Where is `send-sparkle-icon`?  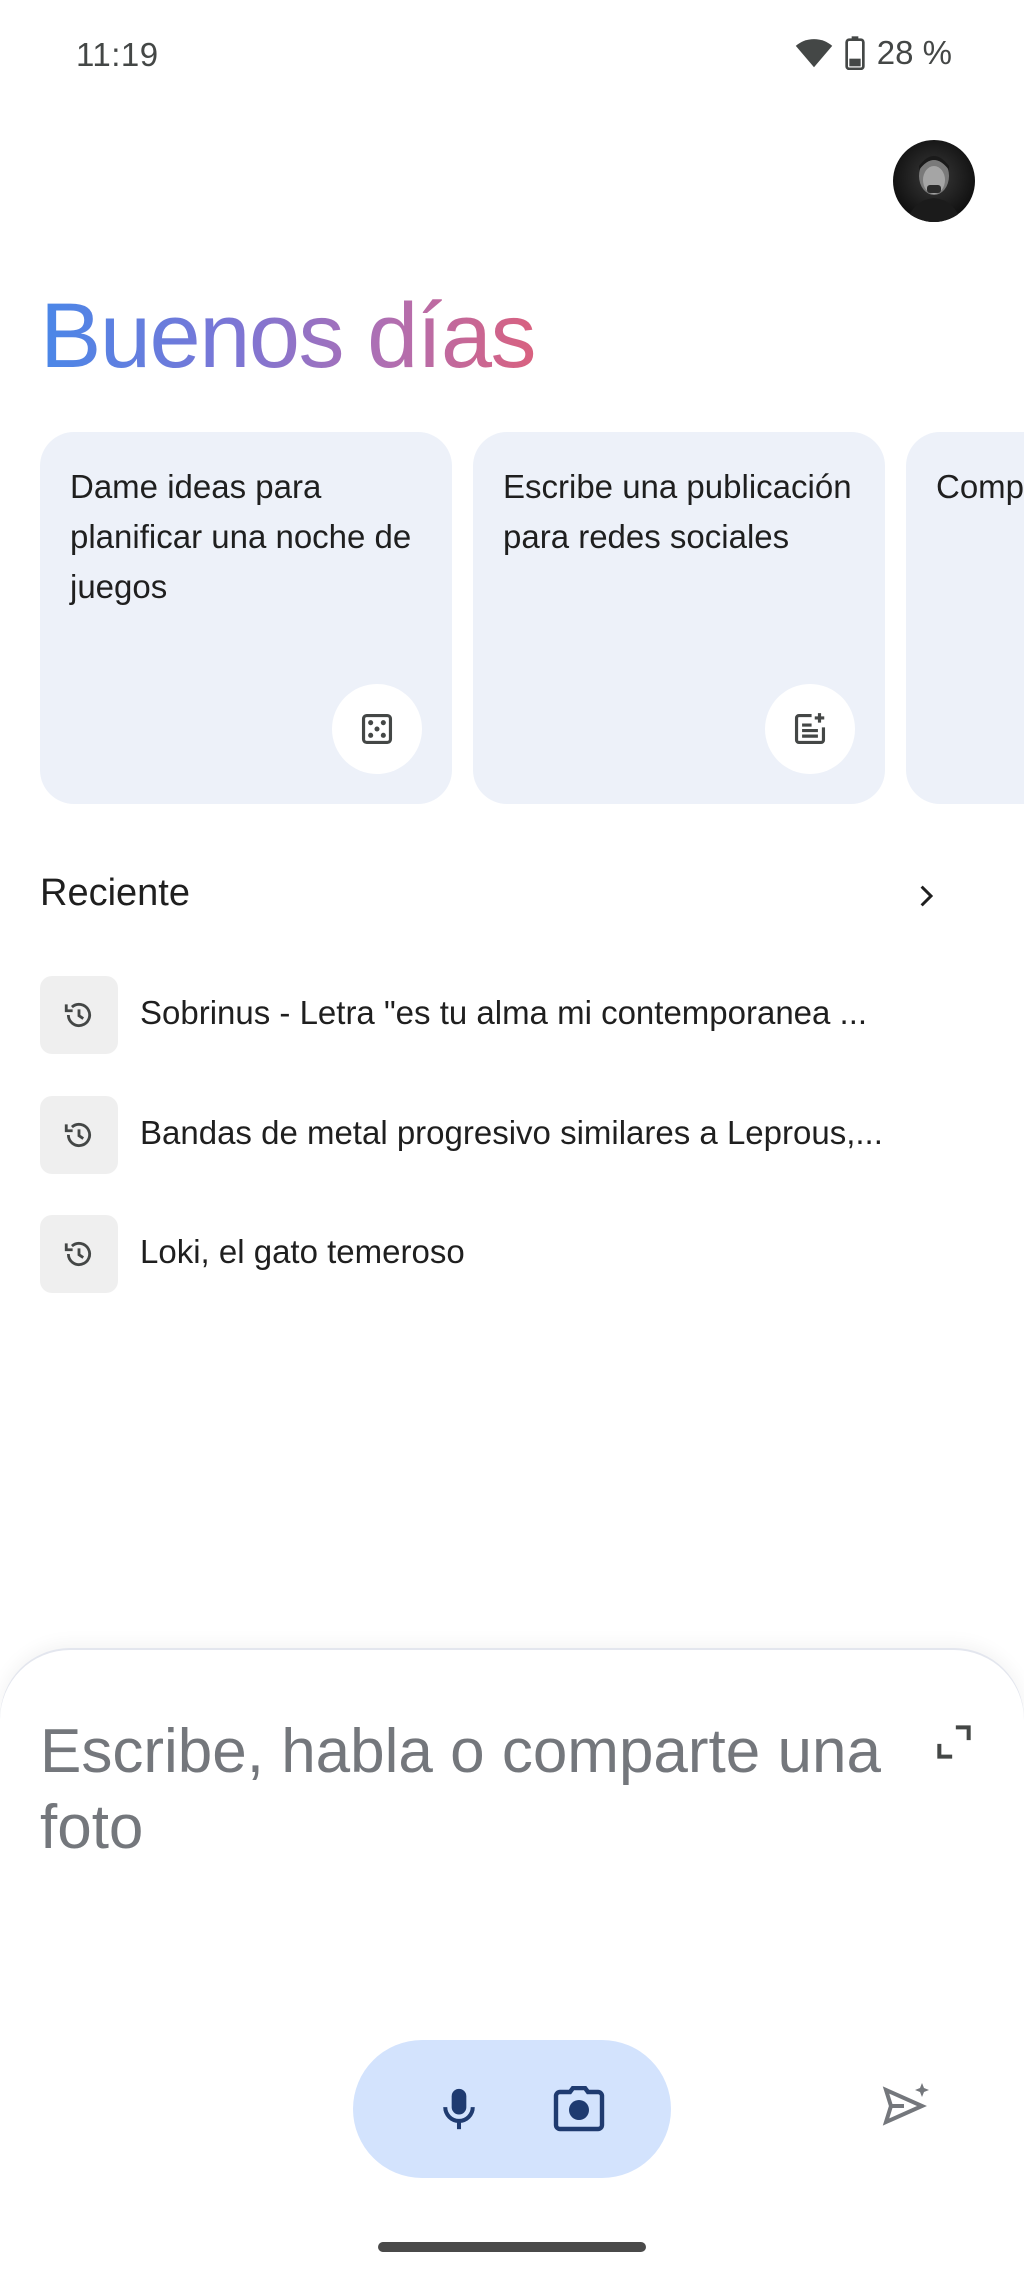
send-sparkle-icon is located at coordinates (906, 2106).